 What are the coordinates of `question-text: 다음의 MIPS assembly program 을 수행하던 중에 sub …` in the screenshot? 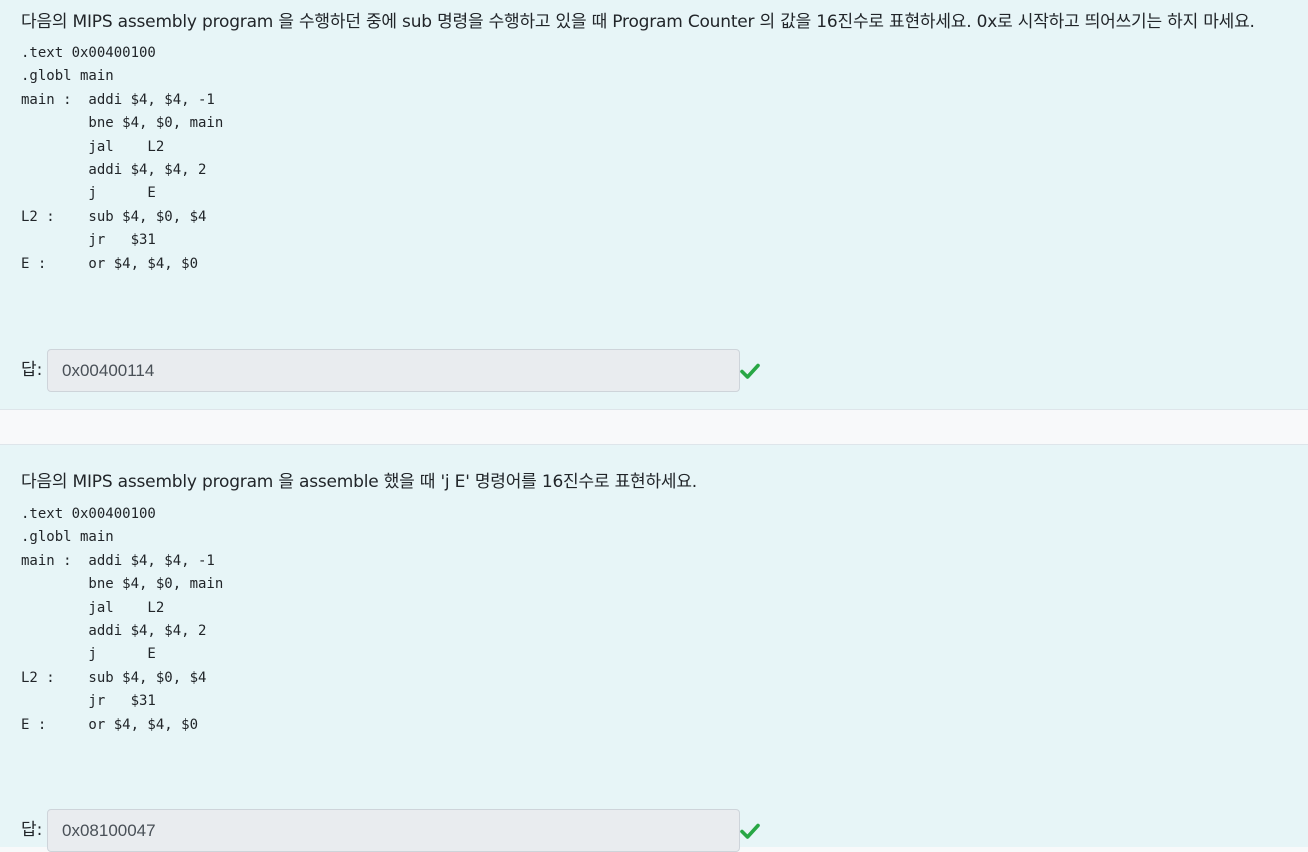 It's located at (638, 22).